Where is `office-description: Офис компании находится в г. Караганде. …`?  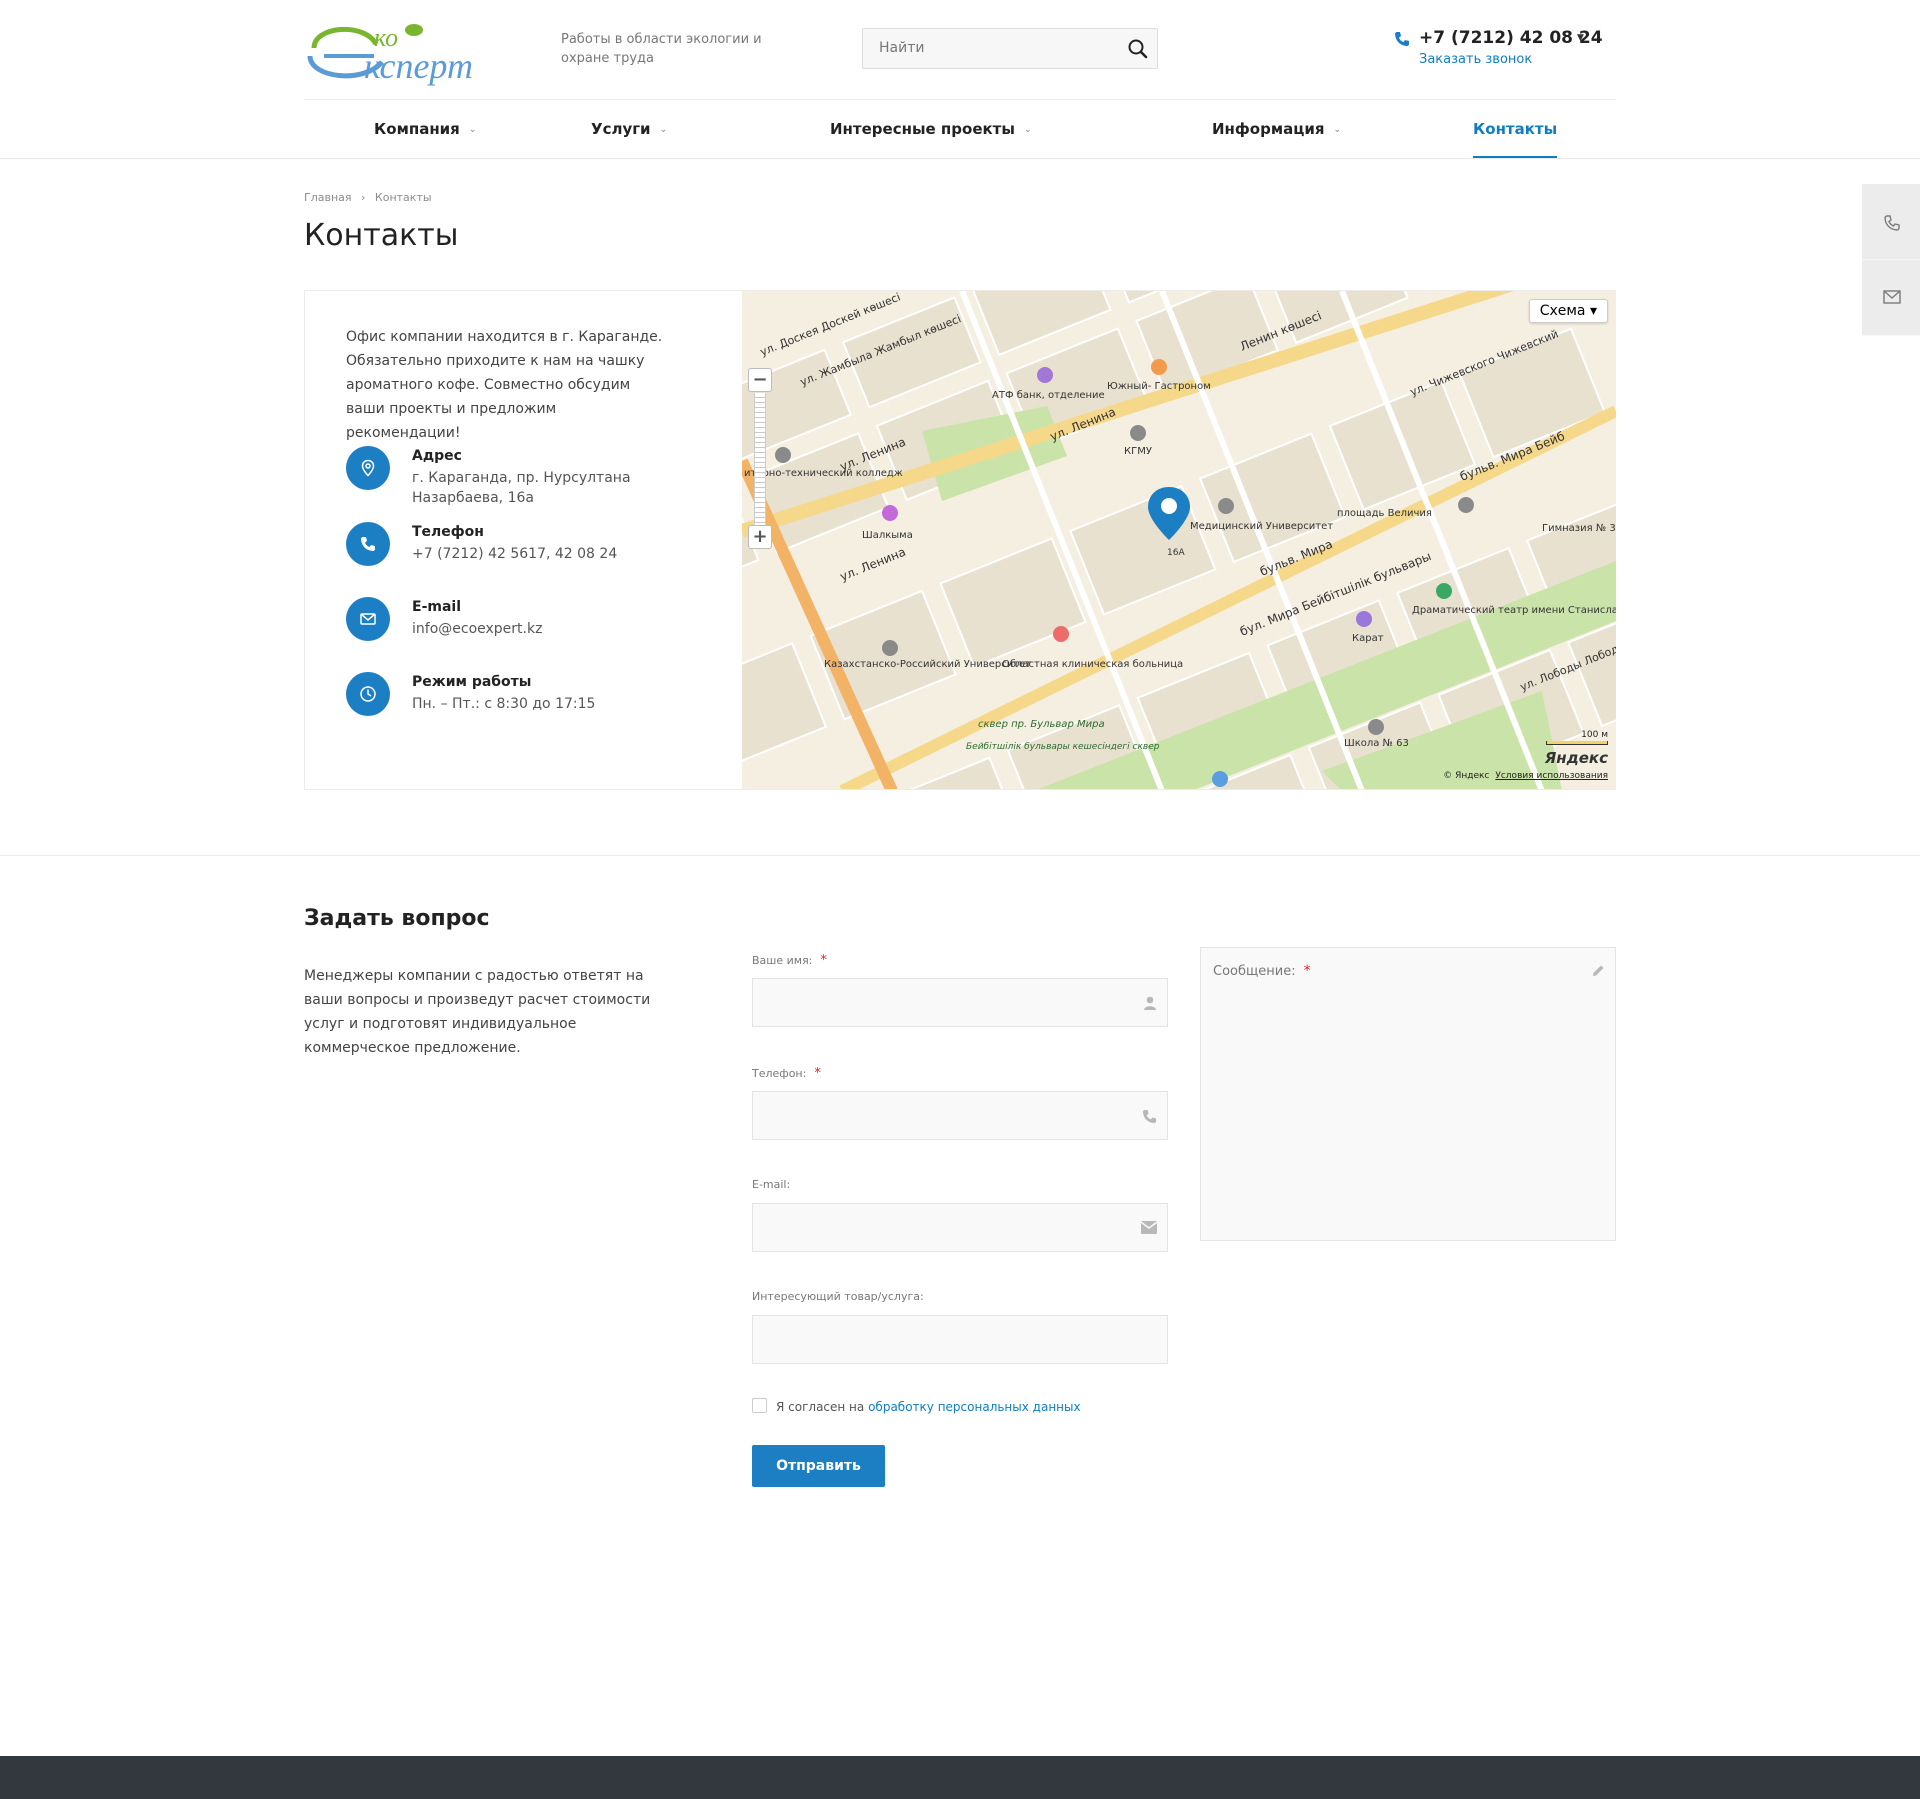 office-description: Офис компании находится в г. Караганде. … is located at coordinates (504, 385).